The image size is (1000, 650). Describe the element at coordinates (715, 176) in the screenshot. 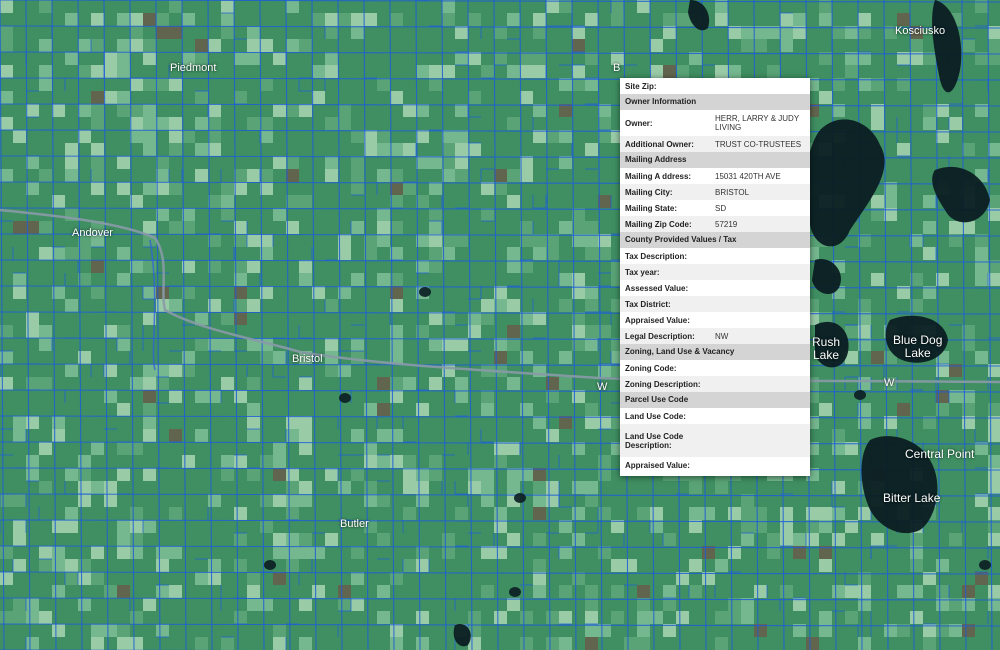

I see `row-mailing-address: Mailing A ddress: 15031 420TH AVE` at that location.